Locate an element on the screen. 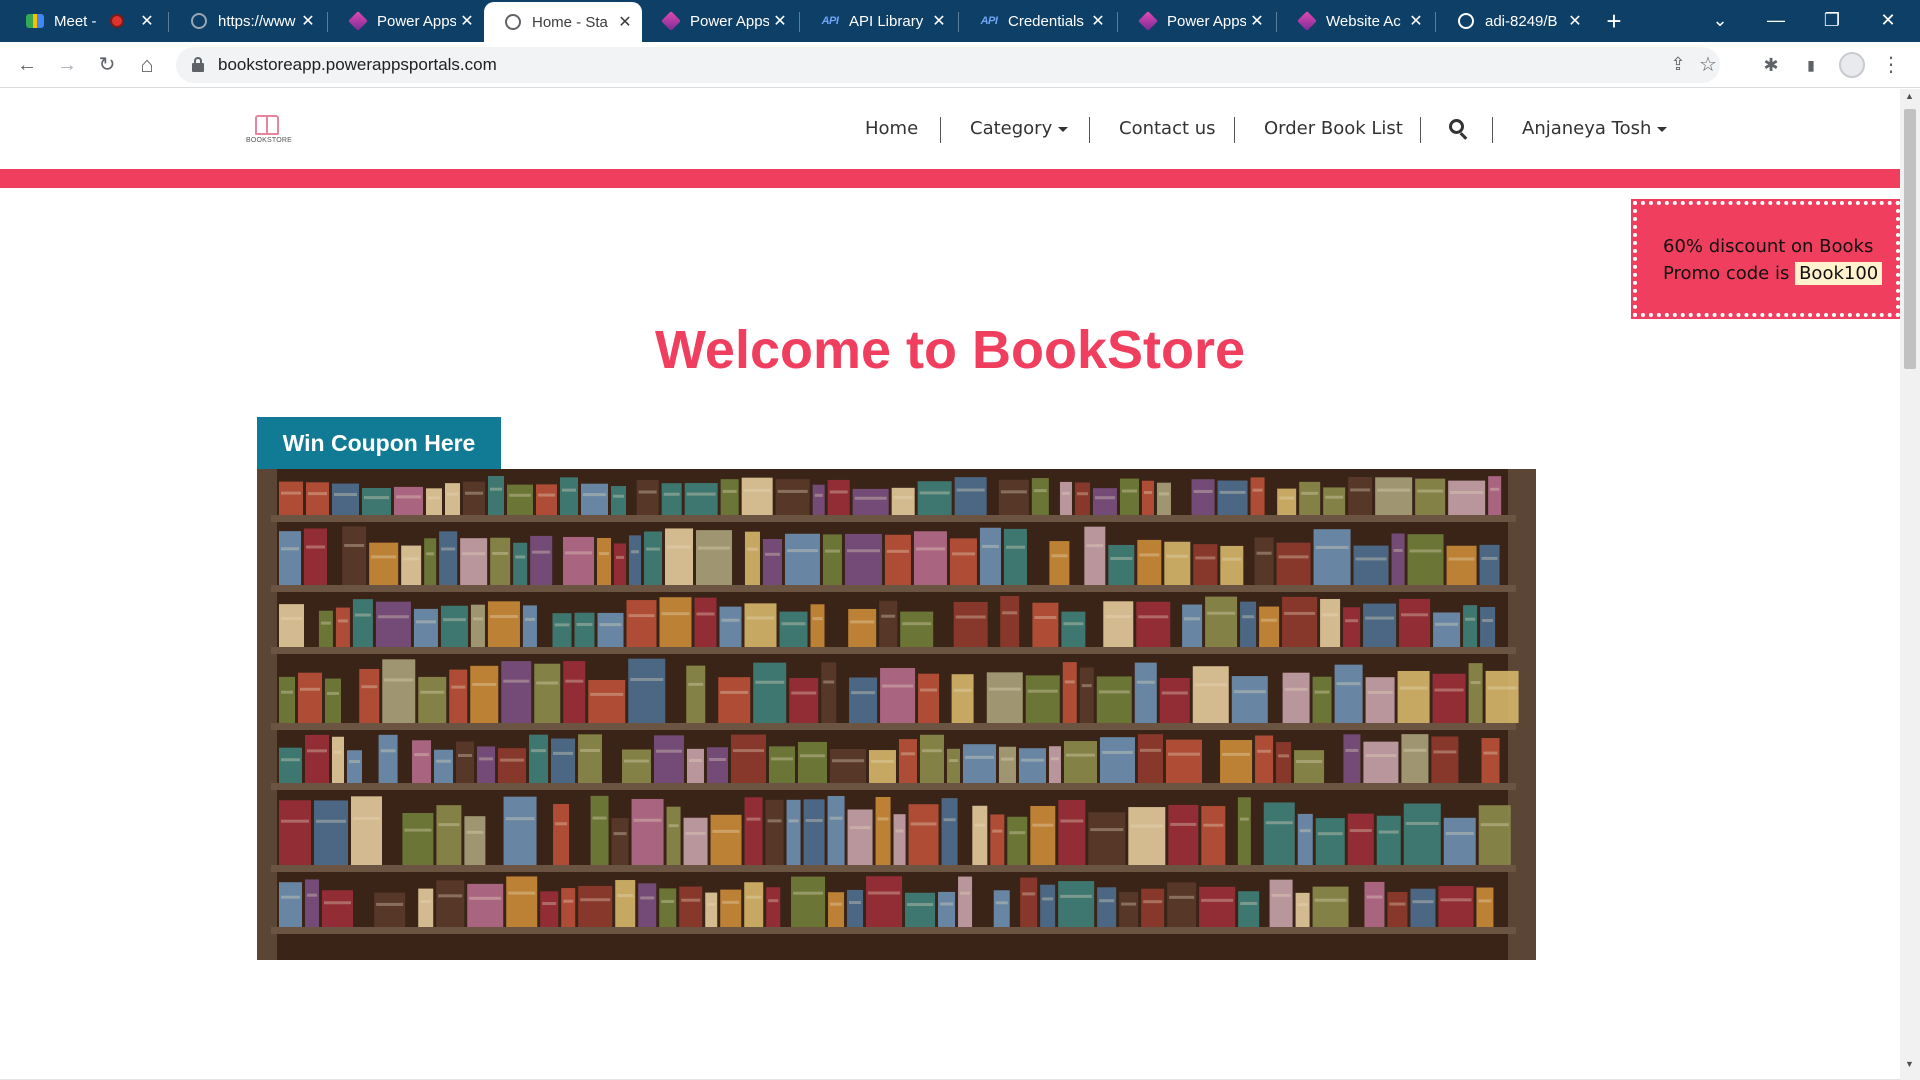  tab-title: adi-8249/B is located at coordinates (1521, 21).